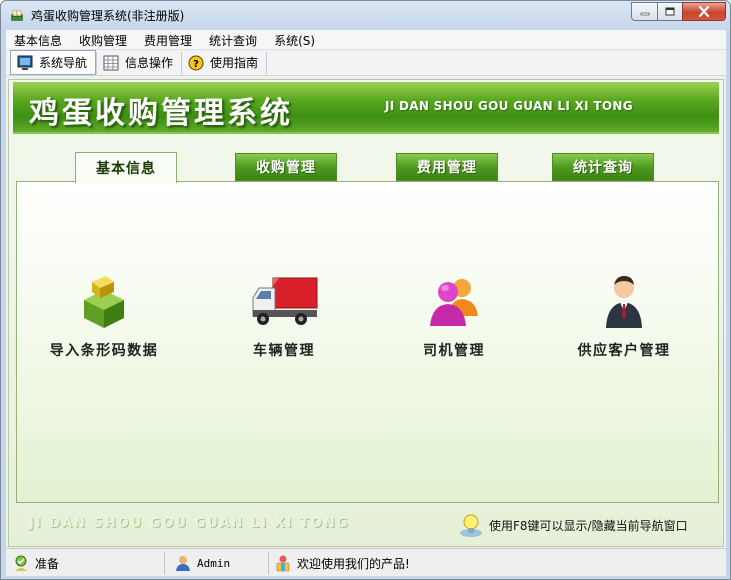  I want to click on close-icon, so click(704, 11).